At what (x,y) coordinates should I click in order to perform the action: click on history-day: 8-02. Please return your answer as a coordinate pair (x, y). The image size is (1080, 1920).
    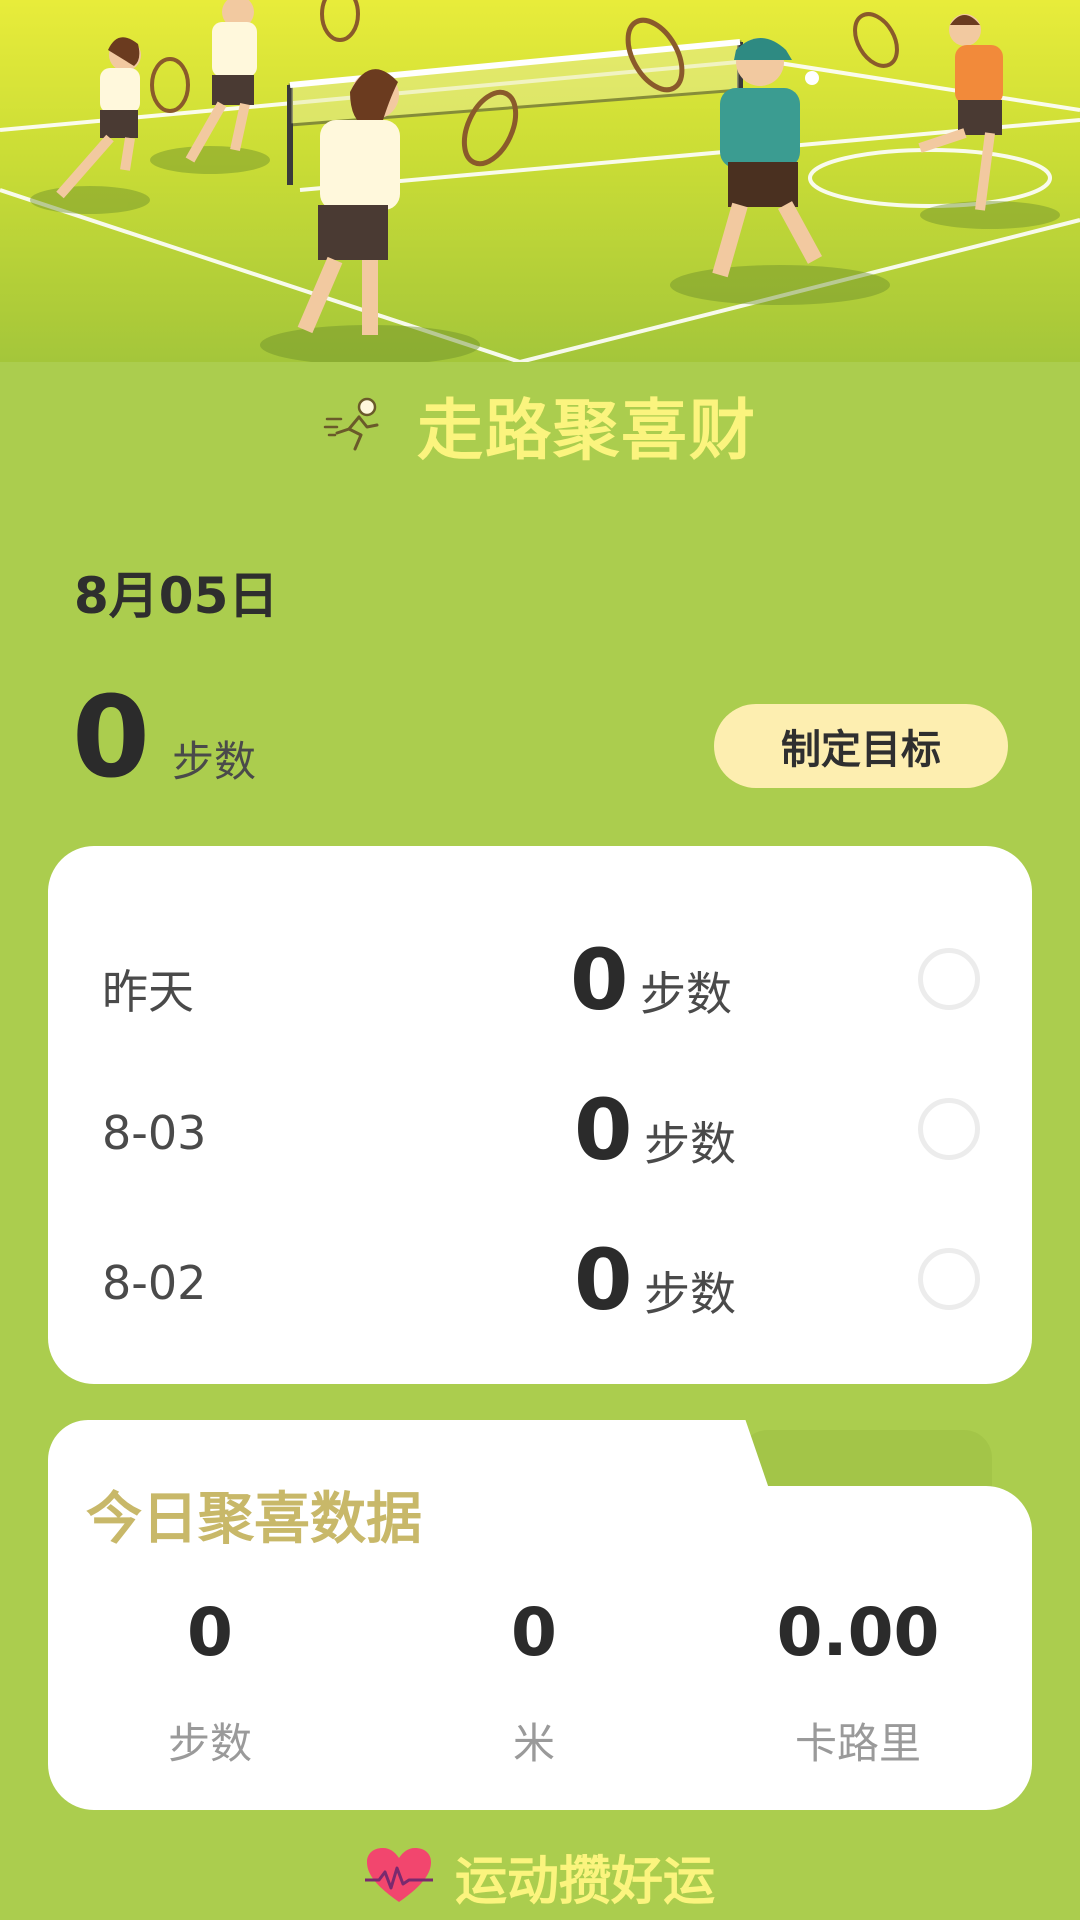
    Looking at the image, I should click on (154, 1283).